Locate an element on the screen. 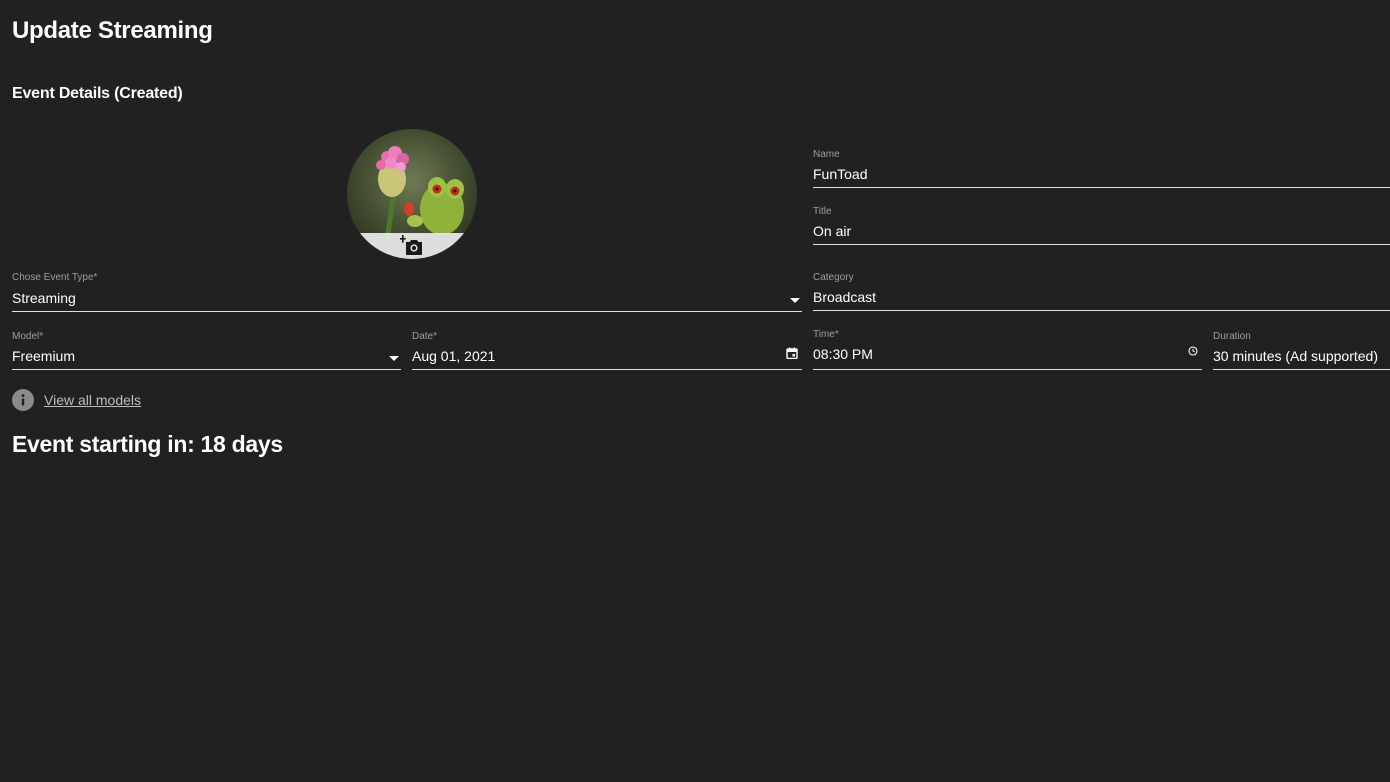 This screenshot has height=782, width=1390. duration-label: Duration is located at coordinates (1232, 336).